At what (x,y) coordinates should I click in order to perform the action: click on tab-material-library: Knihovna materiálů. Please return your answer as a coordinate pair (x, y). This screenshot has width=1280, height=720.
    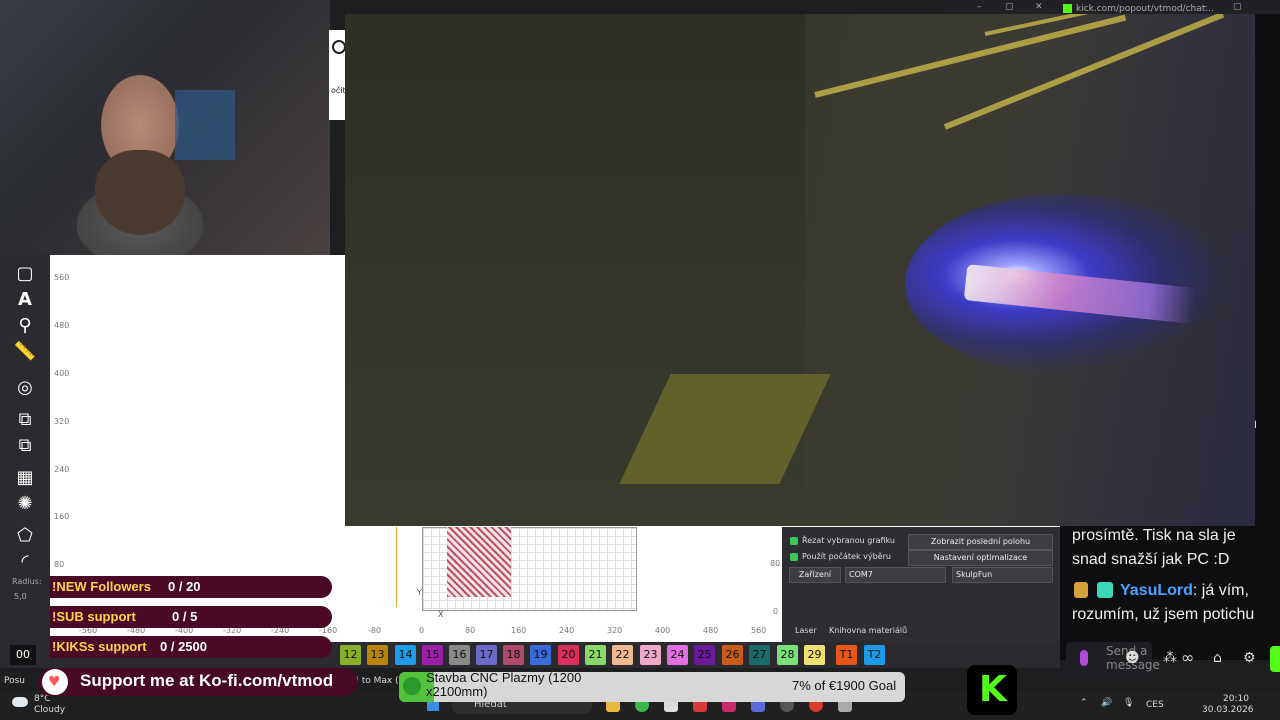
    Looking at the image, I should click on (868, 630).